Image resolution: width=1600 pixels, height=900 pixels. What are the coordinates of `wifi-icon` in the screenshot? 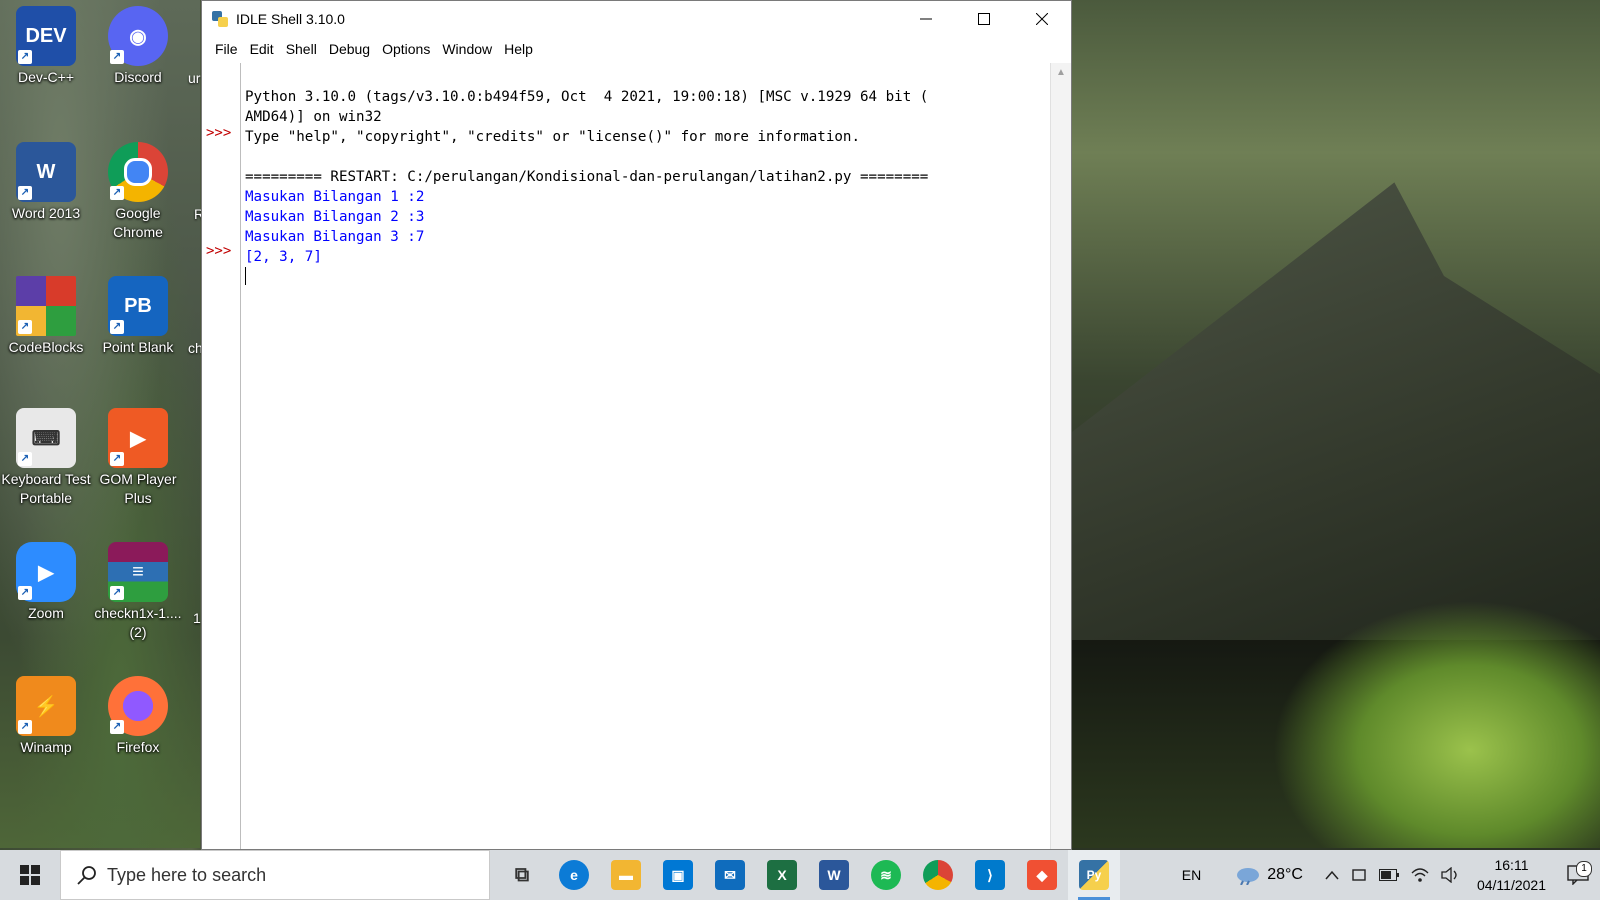 It's located at (1420, 875).